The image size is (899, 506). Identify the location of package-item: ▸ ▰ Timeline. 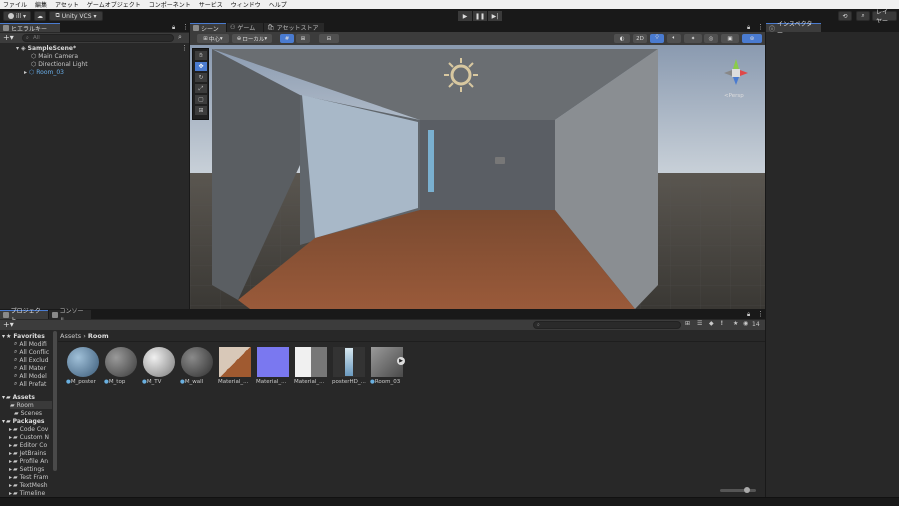
(27, 493).